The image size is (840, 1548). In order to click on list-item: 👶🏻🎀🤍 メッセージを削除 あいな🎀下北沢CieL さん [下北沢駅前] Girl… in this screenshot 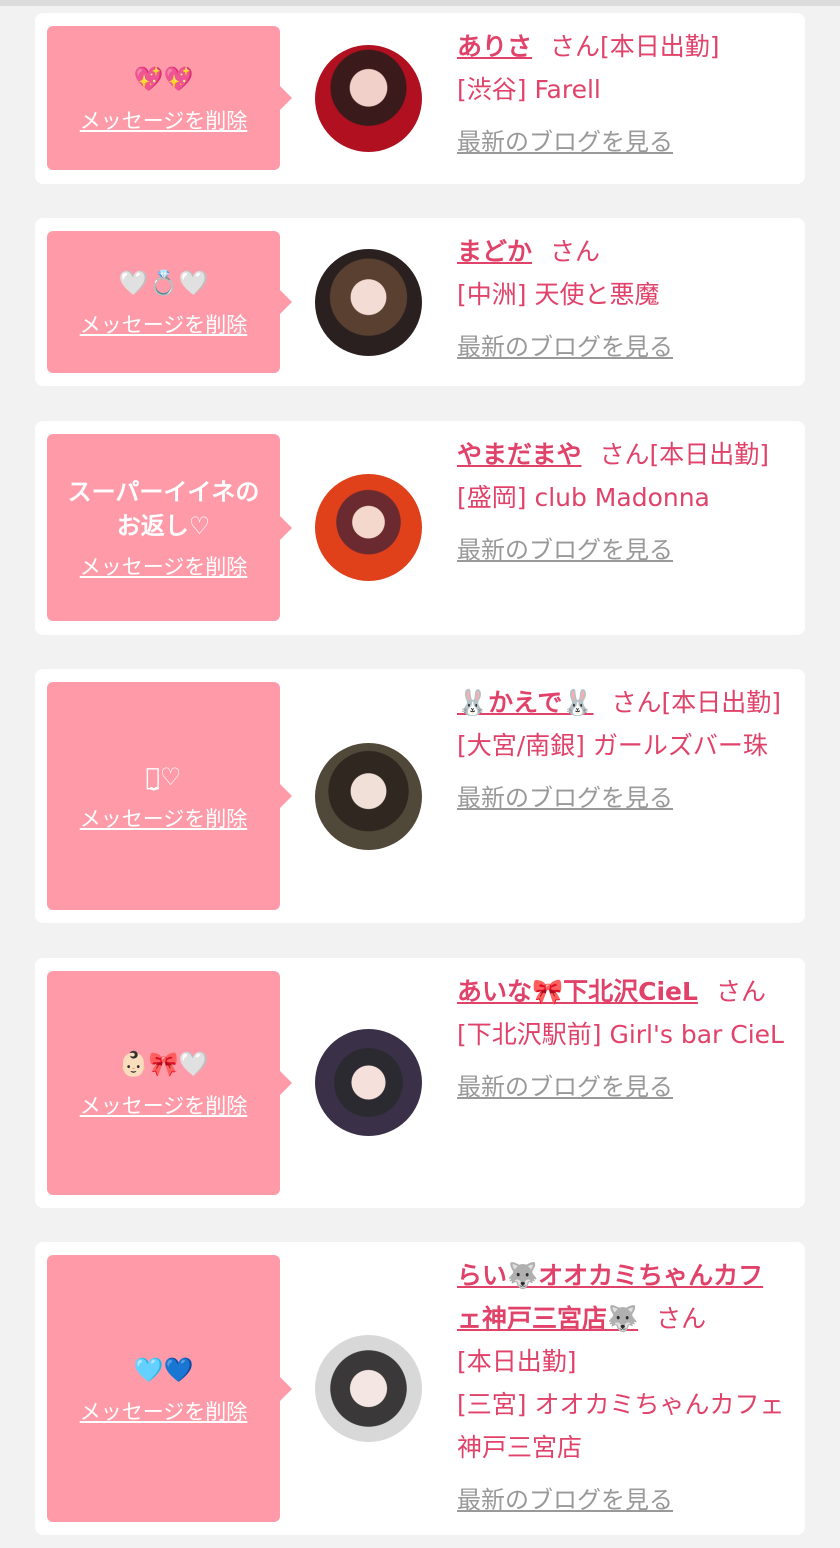, I will do `click(420, 1083)`.